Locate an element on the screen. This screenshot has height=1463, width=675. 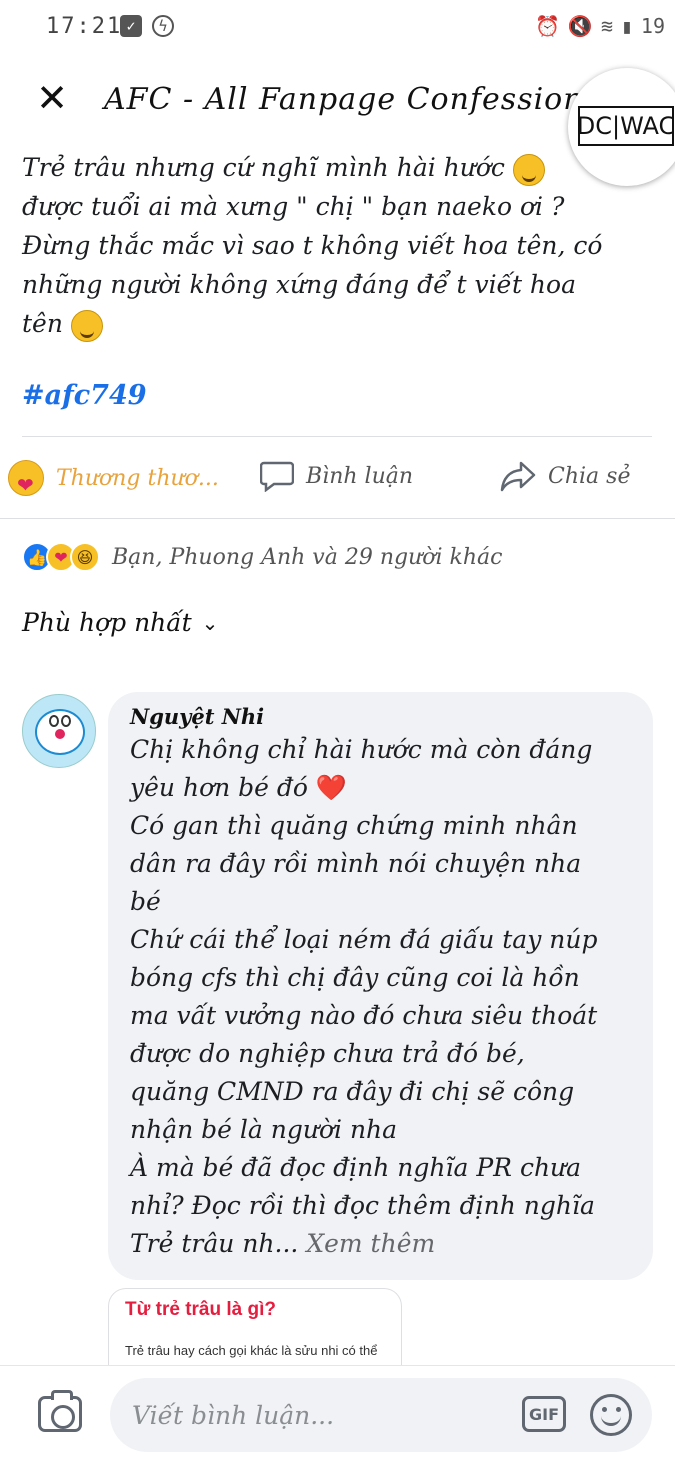
post-line: tên is located at coordinates (337, 323).